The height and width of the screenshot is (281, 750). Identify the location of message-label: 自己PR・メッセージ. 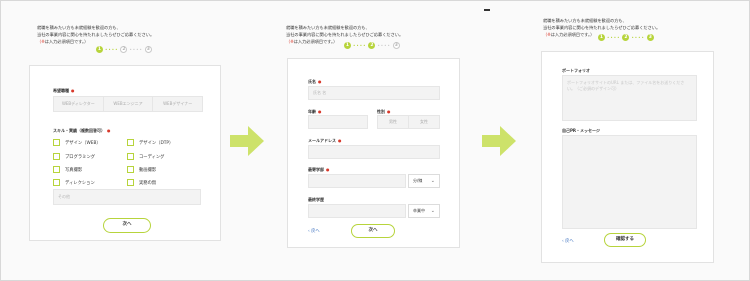
(581, 130).